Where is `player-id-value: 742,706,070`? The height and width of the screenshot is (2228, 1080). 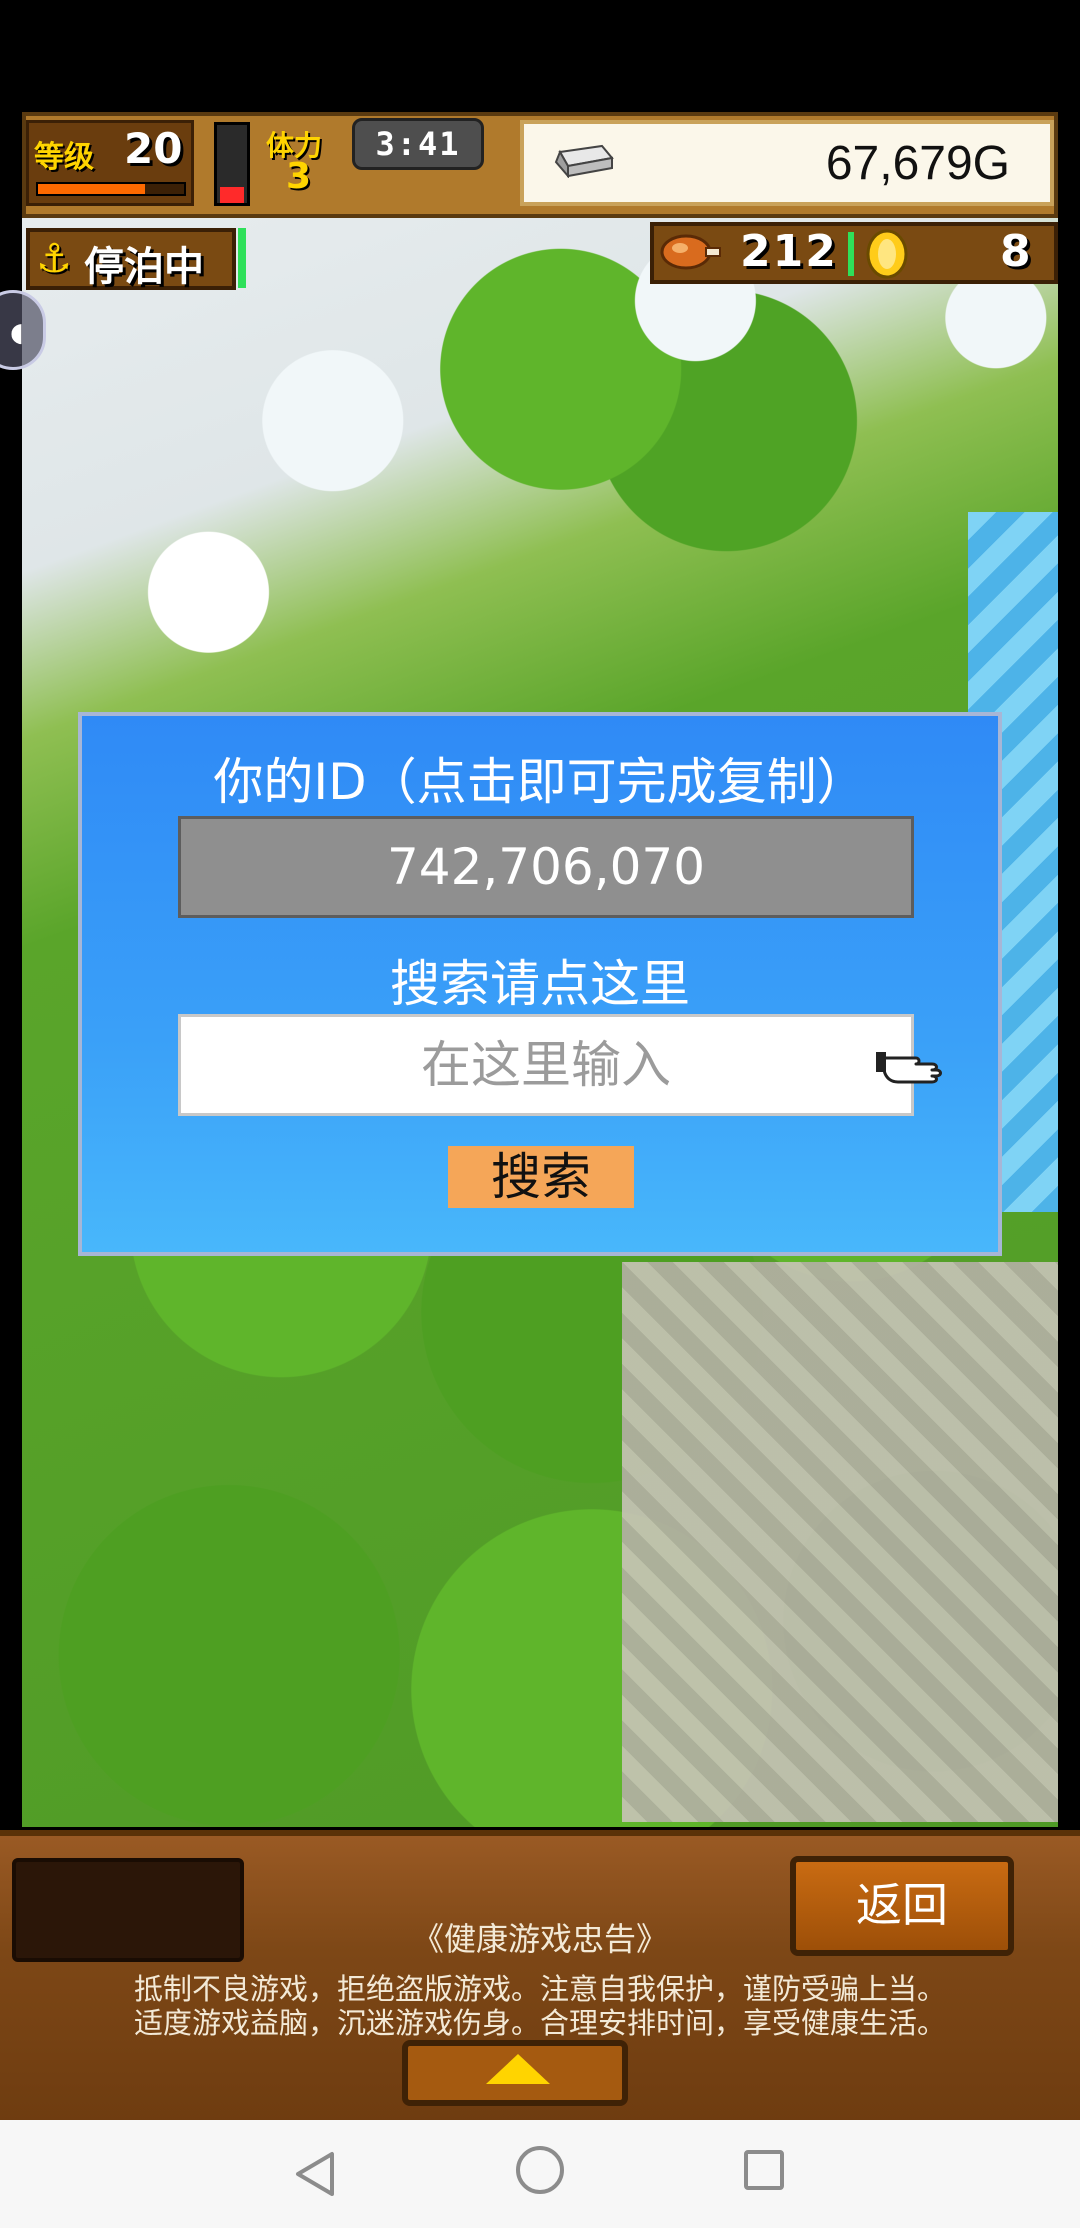 player-id-value: 742,706,070 is located at coordinates (546, 867).